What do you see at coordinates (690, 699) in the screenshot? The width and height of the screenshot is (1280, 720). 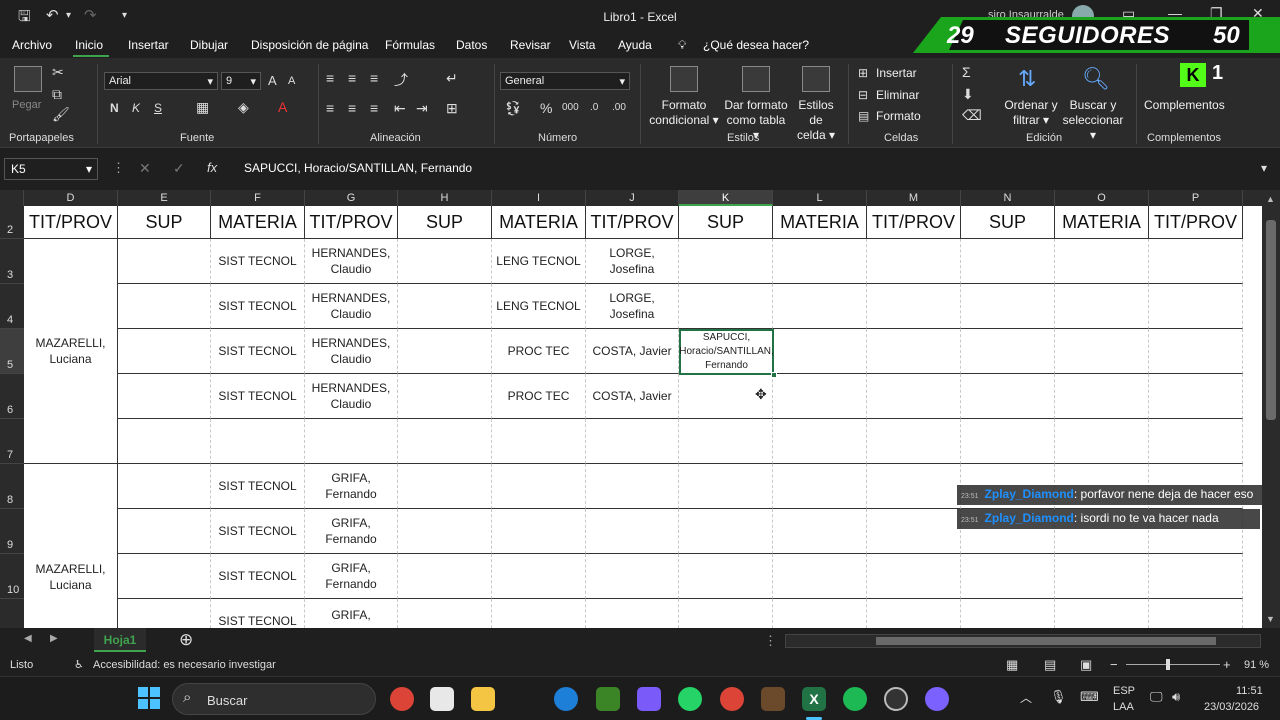 I see `whatsapp-icon` at bounding box center [690, 699].